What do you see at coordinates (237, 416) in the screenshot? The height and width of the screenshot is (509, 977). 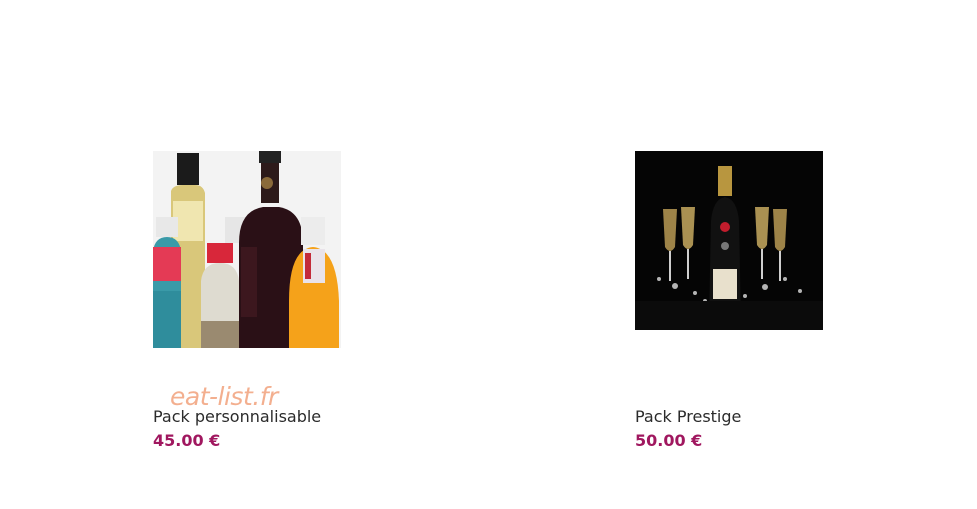 I see `product-name: Pack personnalisable` at bounding box center [237, 416].